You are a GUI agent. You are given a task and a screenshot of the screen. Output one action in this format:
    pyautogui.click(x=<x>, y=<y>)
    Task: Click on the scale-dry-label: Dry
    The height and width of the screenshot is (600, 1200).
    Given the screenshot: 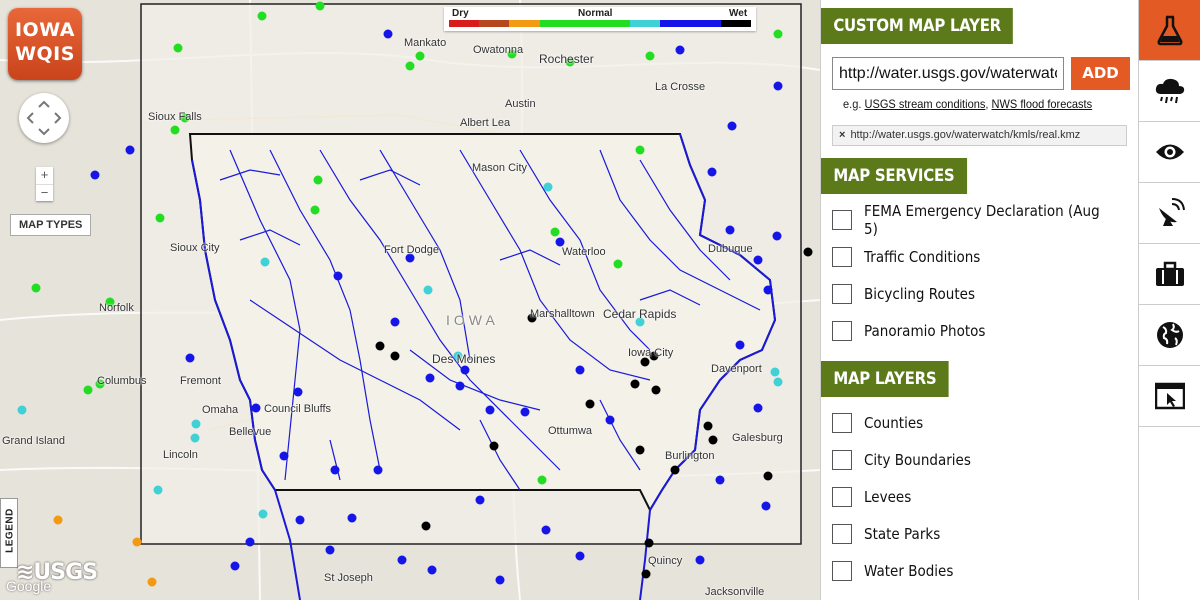 What is the action you would take?
    pyautogui.click(x=460, y=13)
    